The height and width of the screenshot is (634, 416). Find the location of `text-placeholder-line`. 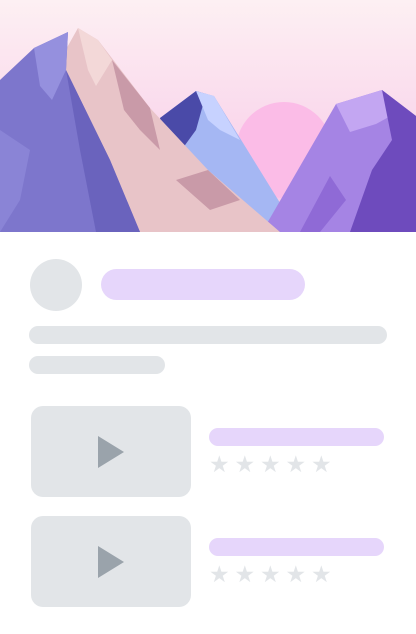

text-placeholder-line is located at coordinates (208, 335).